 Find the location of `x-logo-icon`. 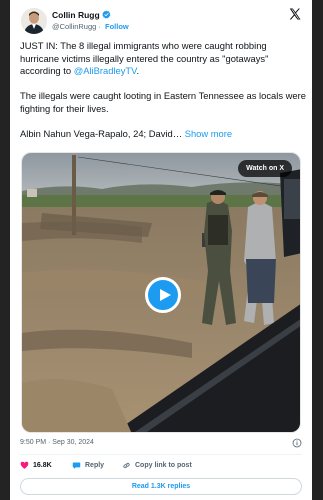

x-logo-icon is located at coordinates (295, 14).